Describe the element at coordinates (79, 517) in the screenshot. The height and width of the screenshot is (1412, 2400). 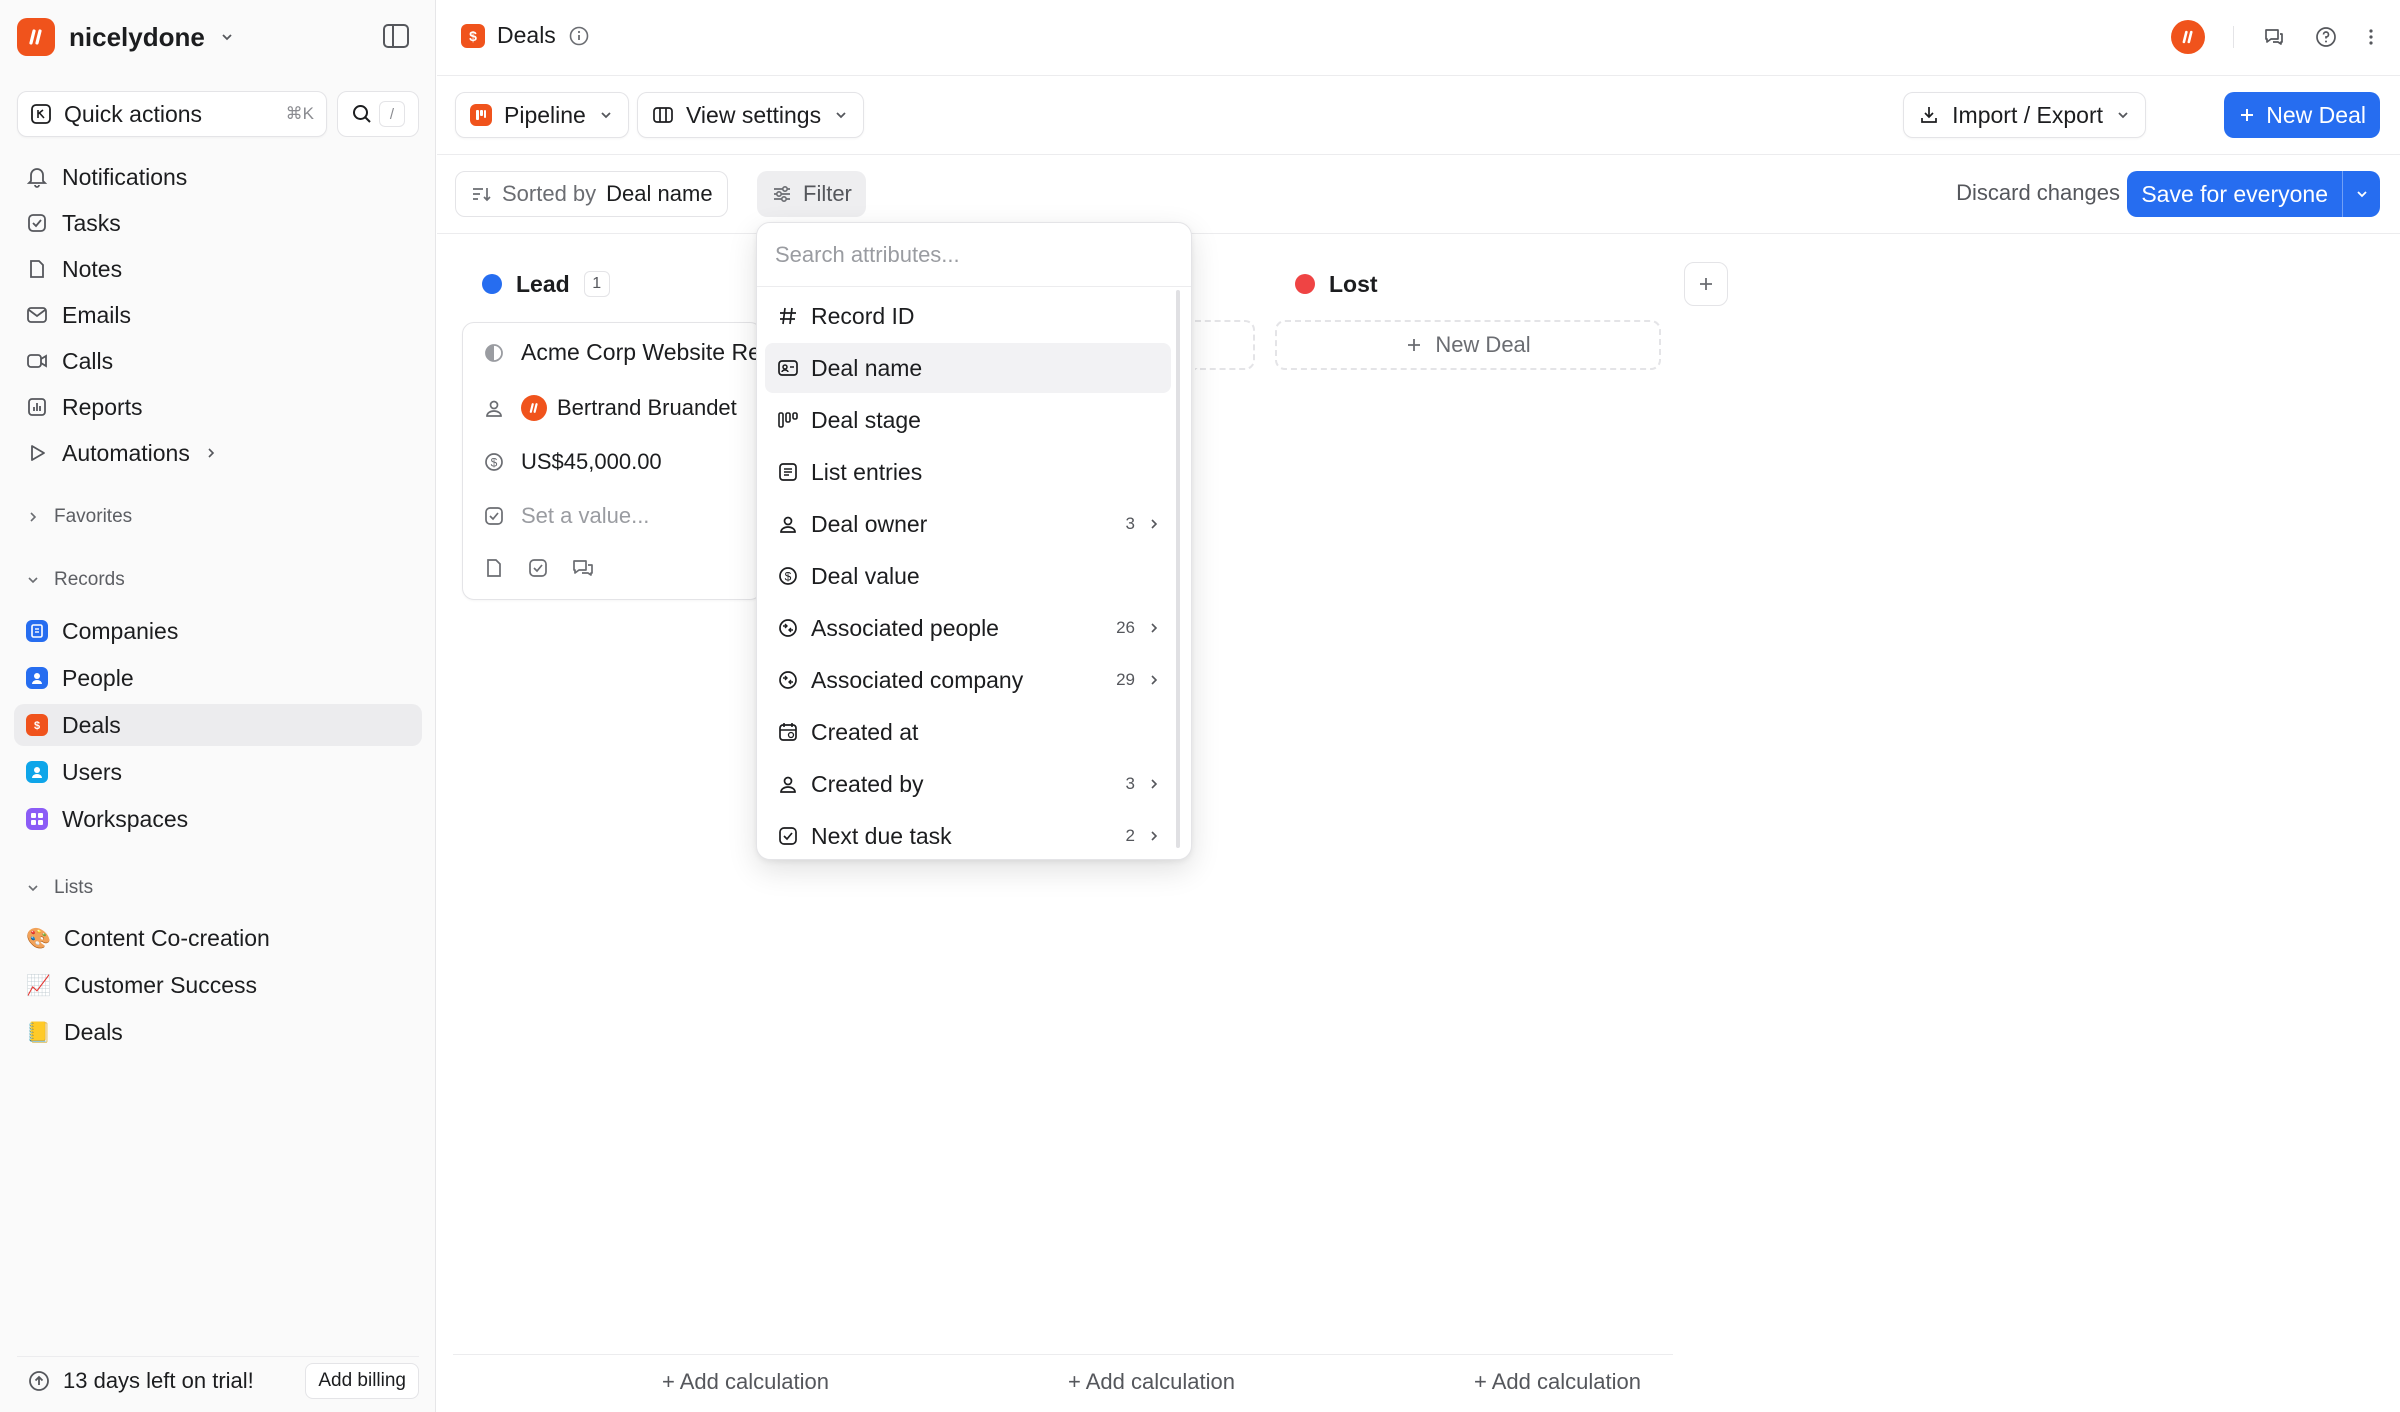
I see `favorites-section: Favorites` at that location.